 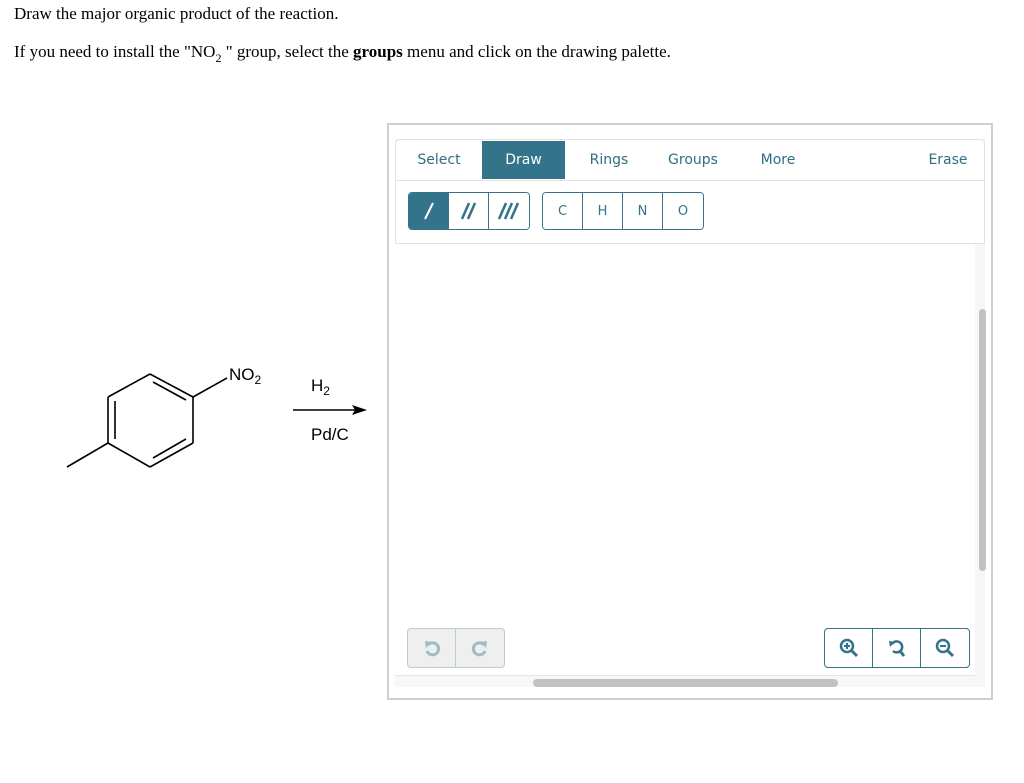 I want to click on zoom-out-icon, so click(x=945, y=648).